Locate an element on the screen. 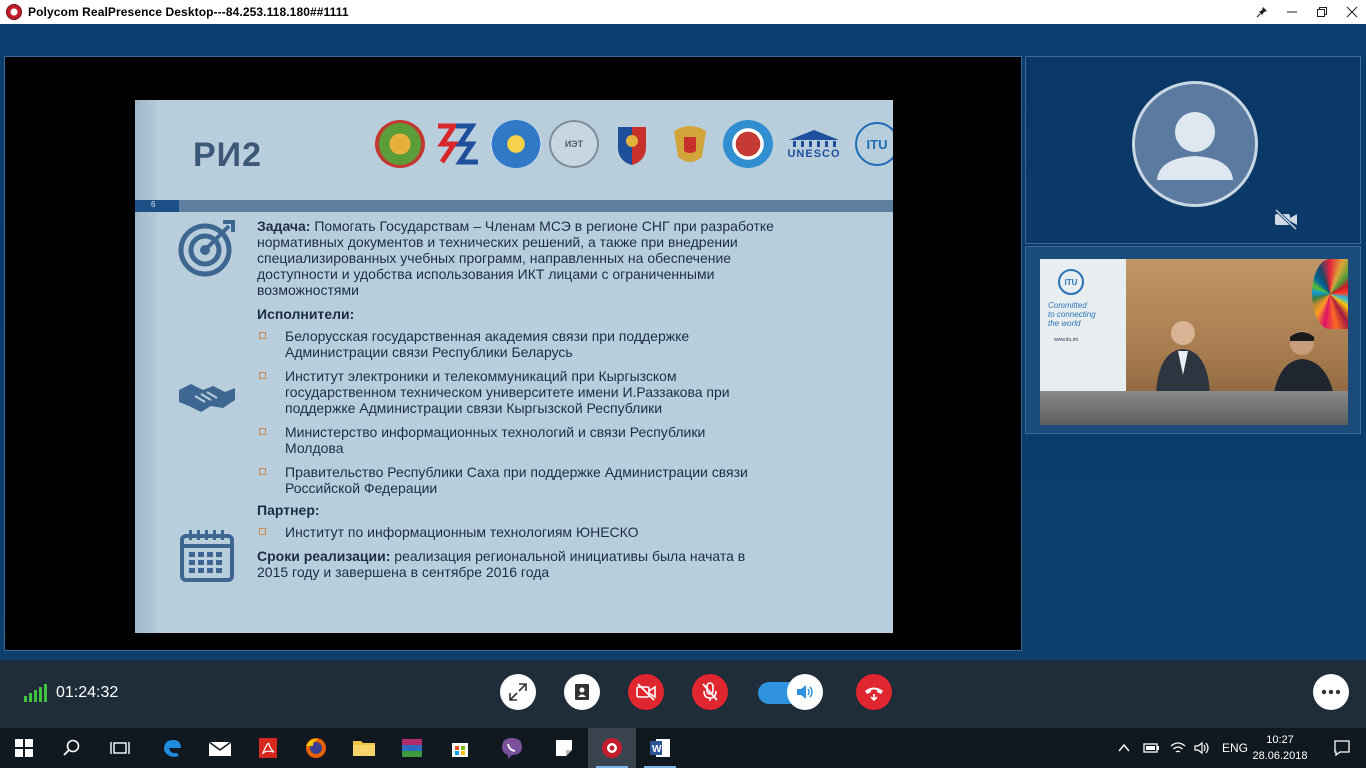  call-control-bar: 01:24:32 is located at coordinates (683, 694).